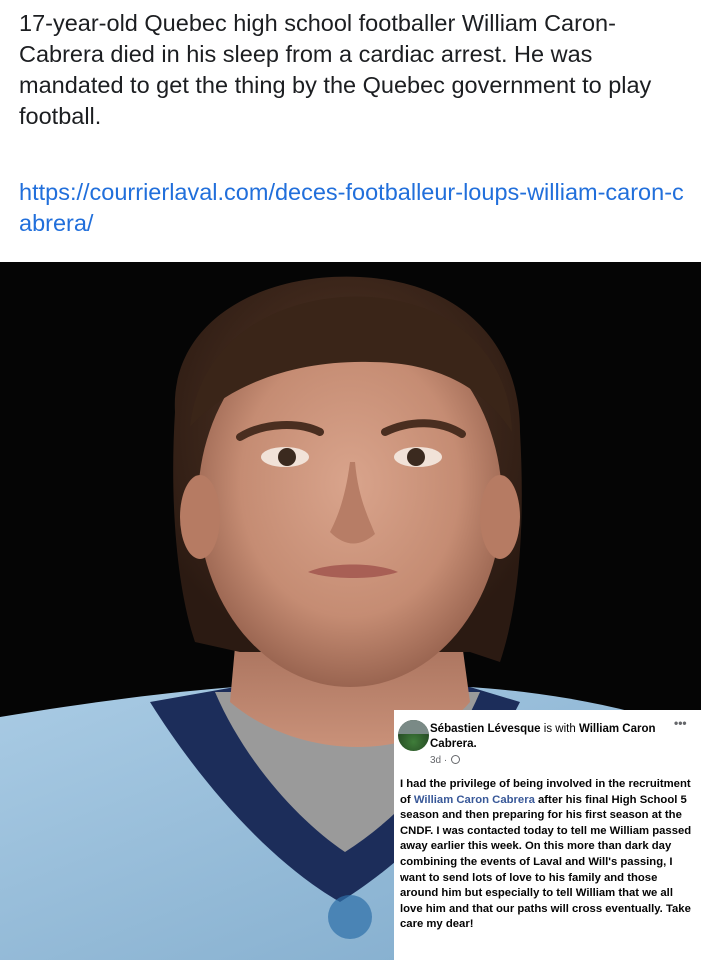  I want to click on post-meta: 3d ·, so click(445, 760).